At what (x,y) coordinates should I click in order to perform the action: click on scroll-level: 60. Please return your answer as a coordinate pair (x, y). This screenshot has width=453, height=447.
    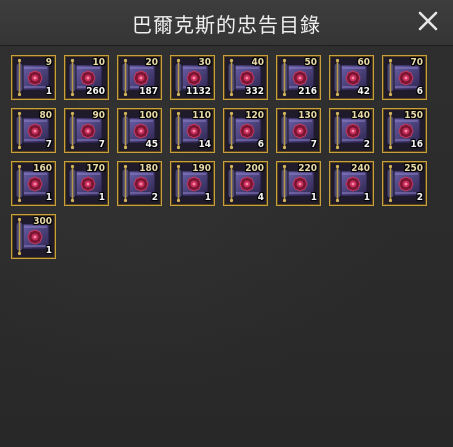
    Looking at the image, I should click on (363, 62).